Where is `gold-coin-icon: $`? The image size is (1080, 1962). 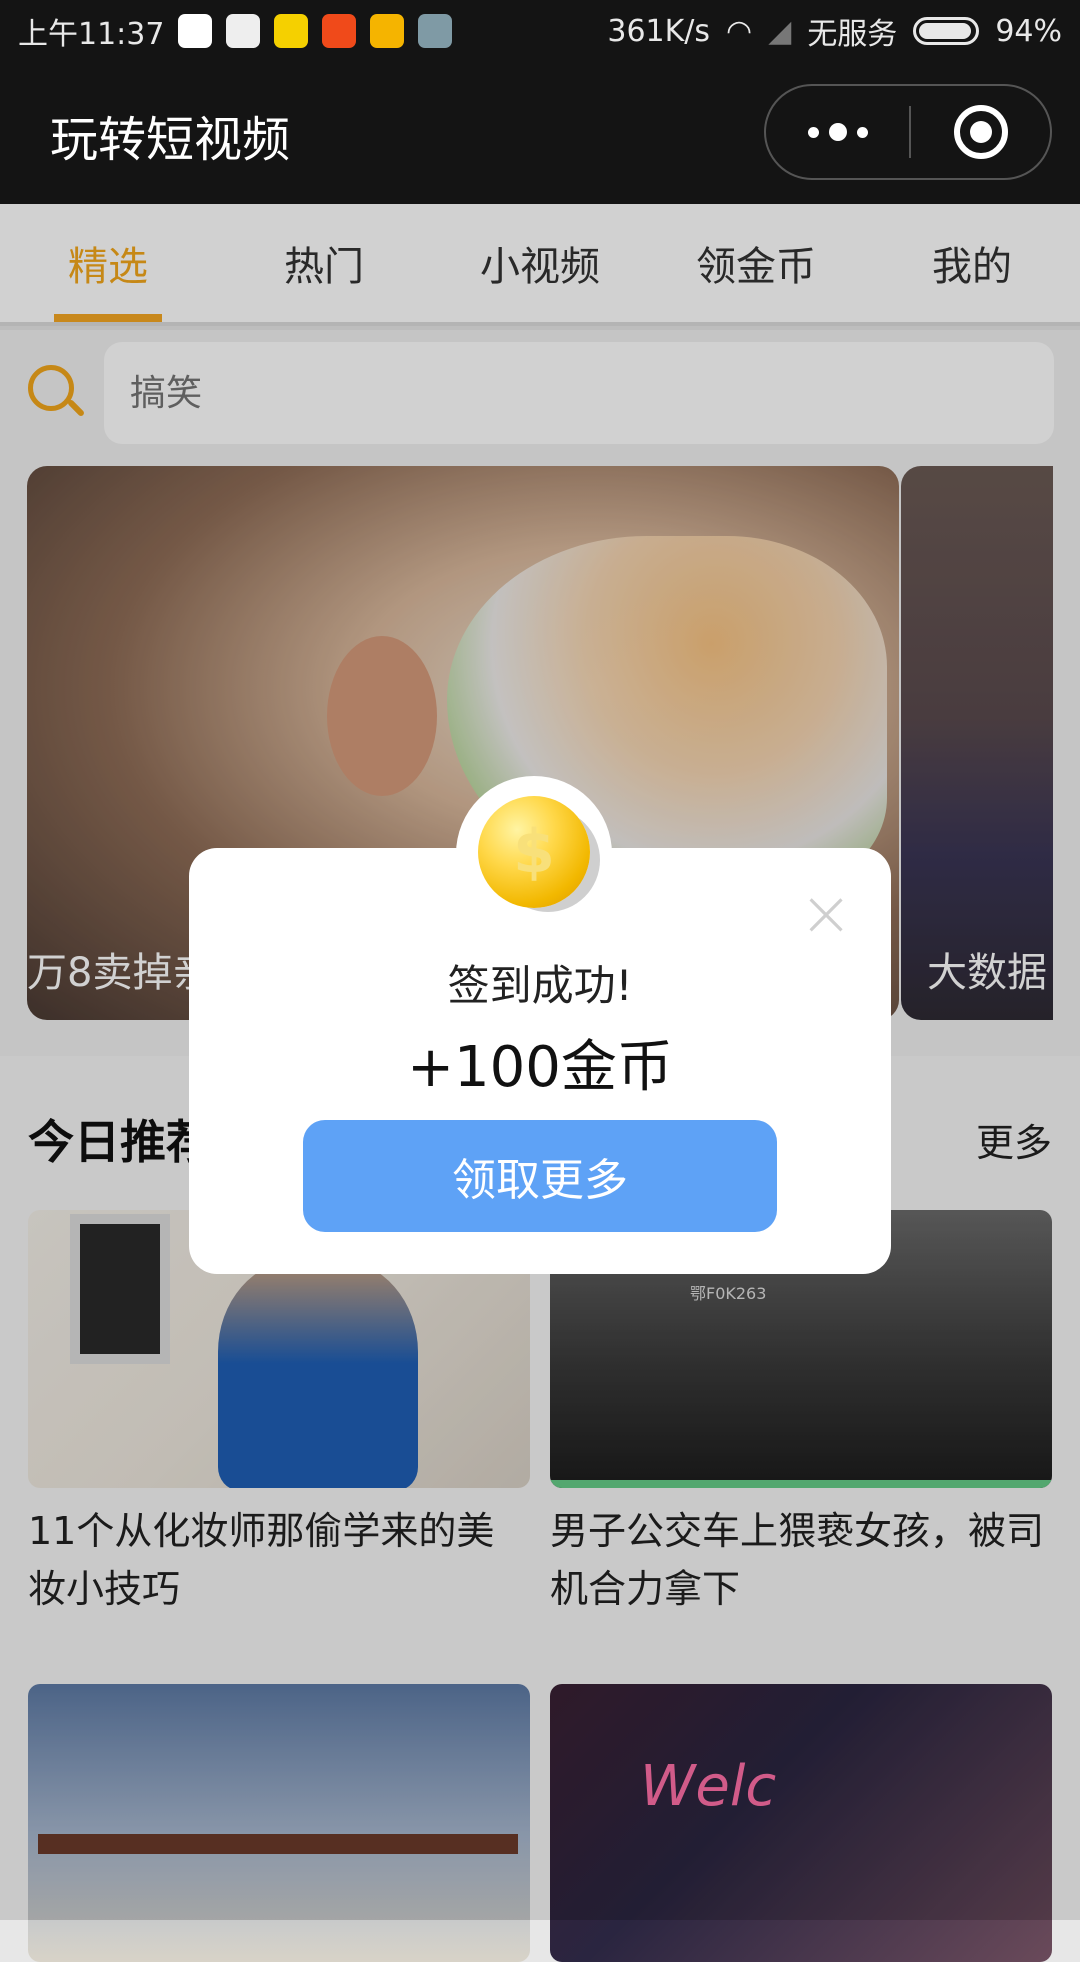 gold-coin-icon: $ is located at coordinates (534, 852).